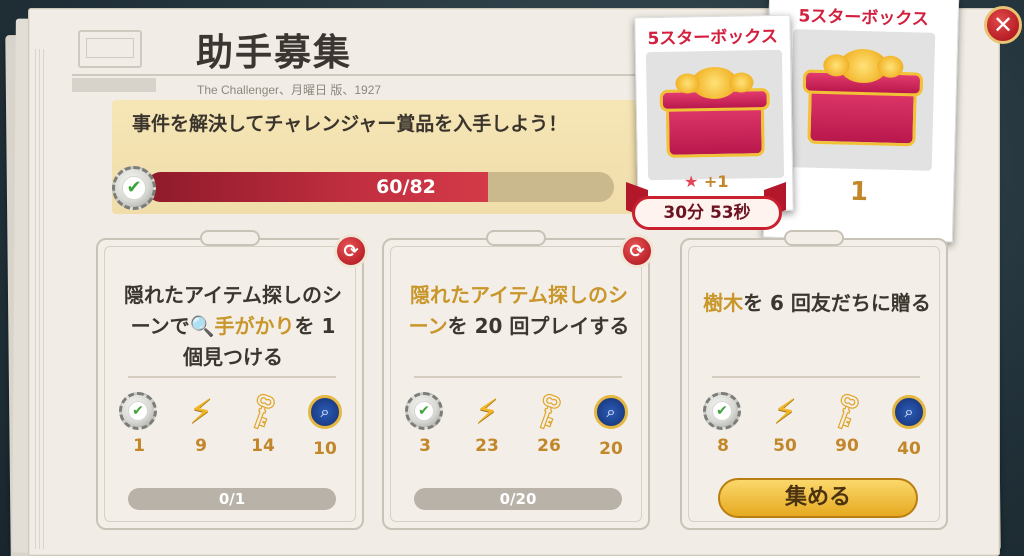 This screenshot has height=556, width=1024. Describe the element at coordinates (232, 499) in the screenshot. I see `task-progress-bar: 0/1` at that location.